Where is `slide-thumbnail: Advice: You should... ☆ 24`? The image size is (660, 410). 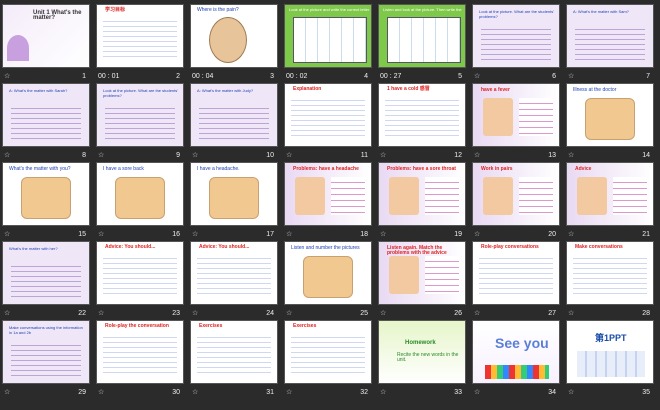 slide-thumbnail: Advice: You should... ☆ 24 is located at coordinates (235, 278).